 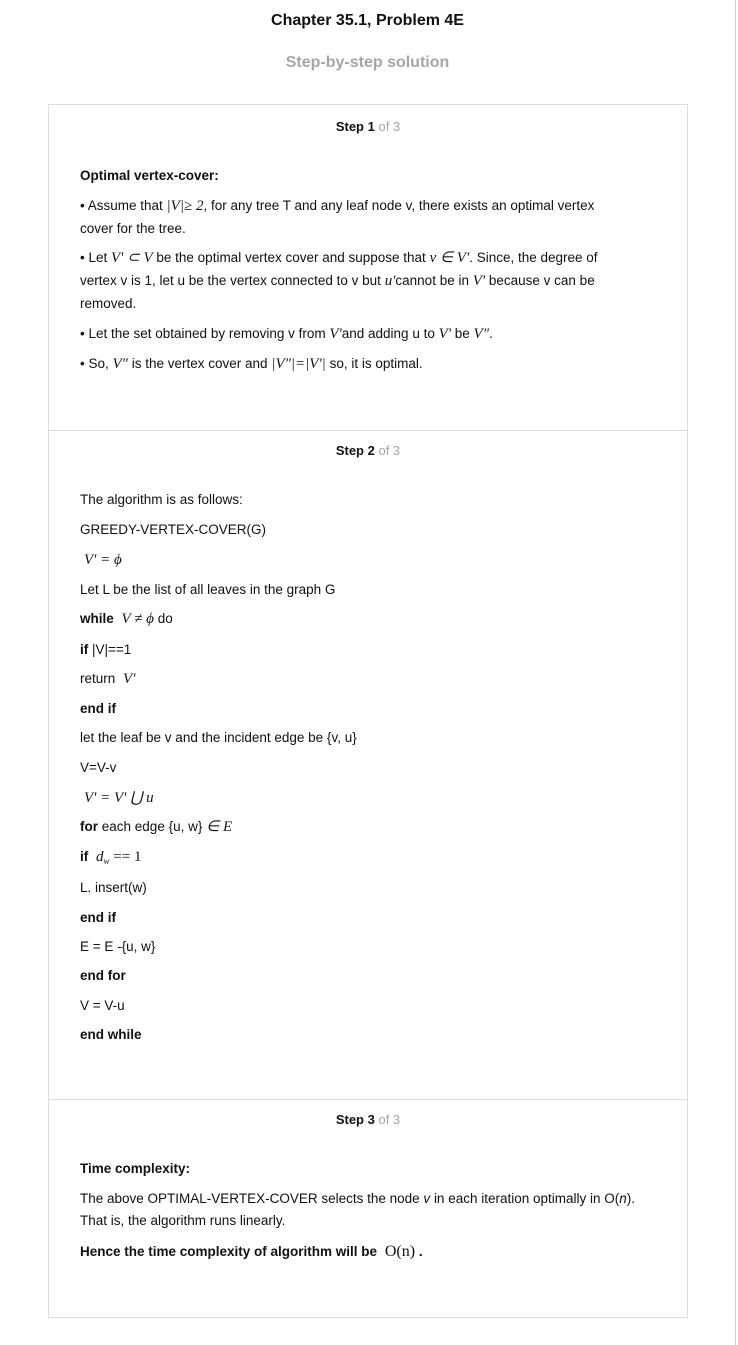 I want to click on code-line-edge-update: E = E -{u, w}, so click(x=118, y=946).